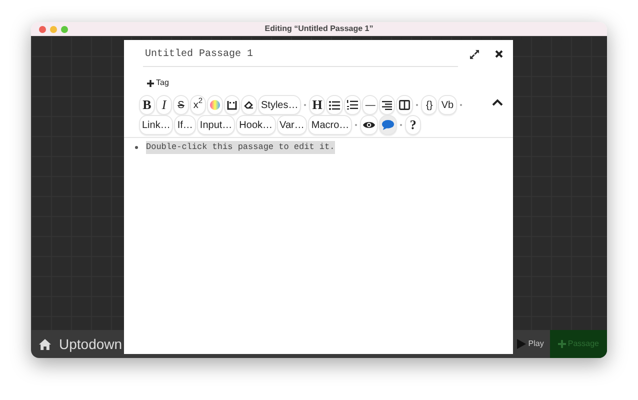 This screenshot has width=638, height=400. I want to click on eraser-icon, so click(249, 105).